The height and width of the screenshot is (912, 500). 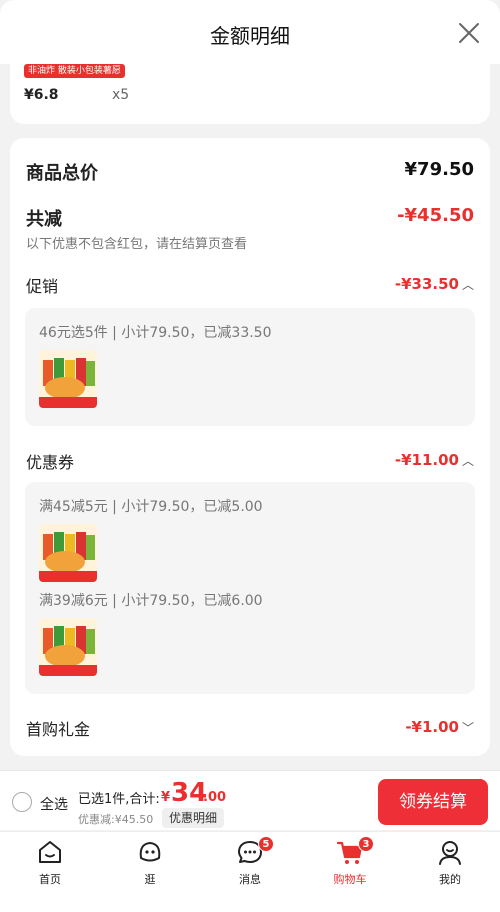 I want to click on tab-messages: 5 消息, so click(x=250, y=867).